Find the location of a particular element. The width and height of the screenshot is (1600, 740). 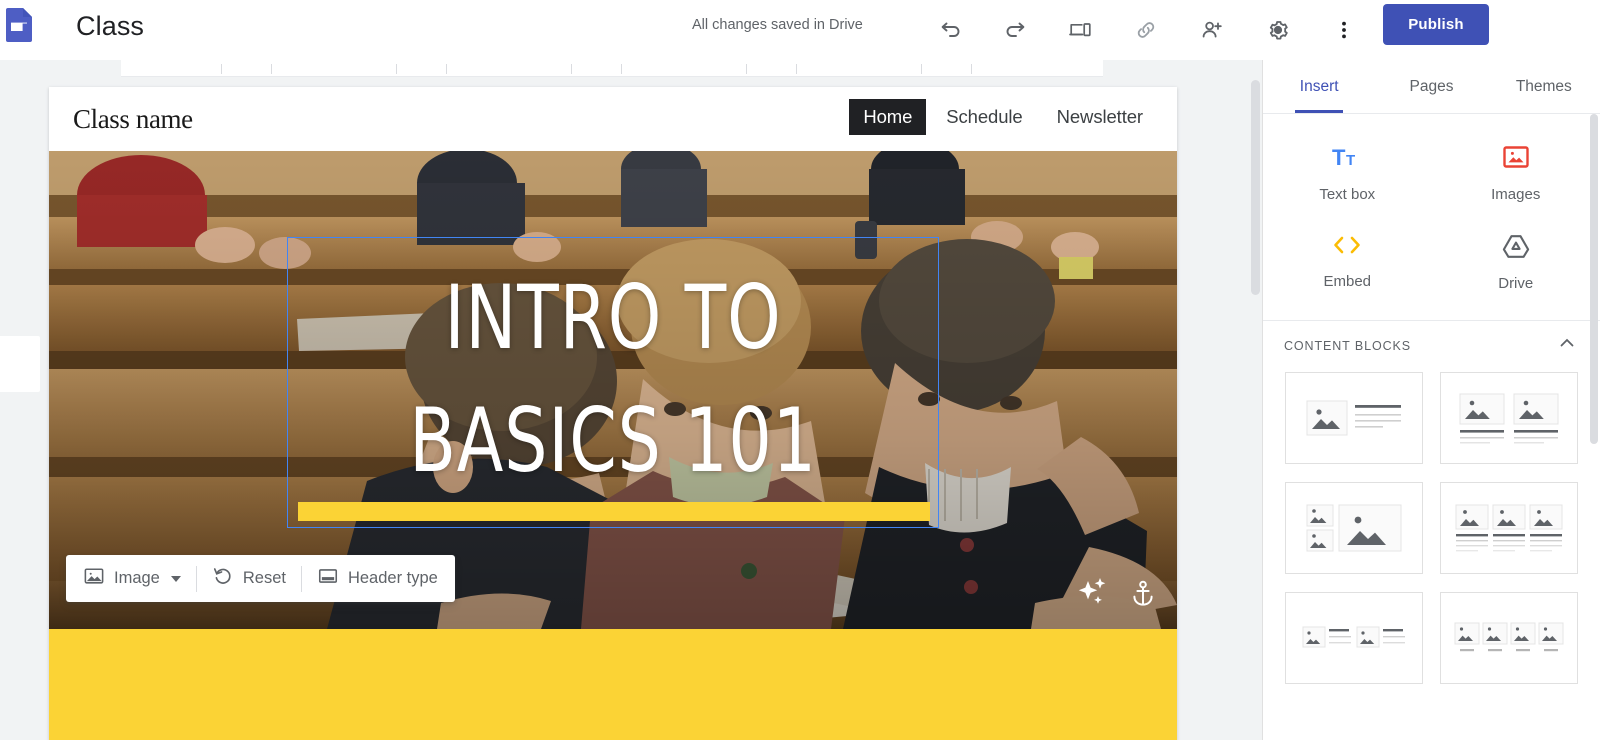

image-icon is located at coordinates (94, 578).